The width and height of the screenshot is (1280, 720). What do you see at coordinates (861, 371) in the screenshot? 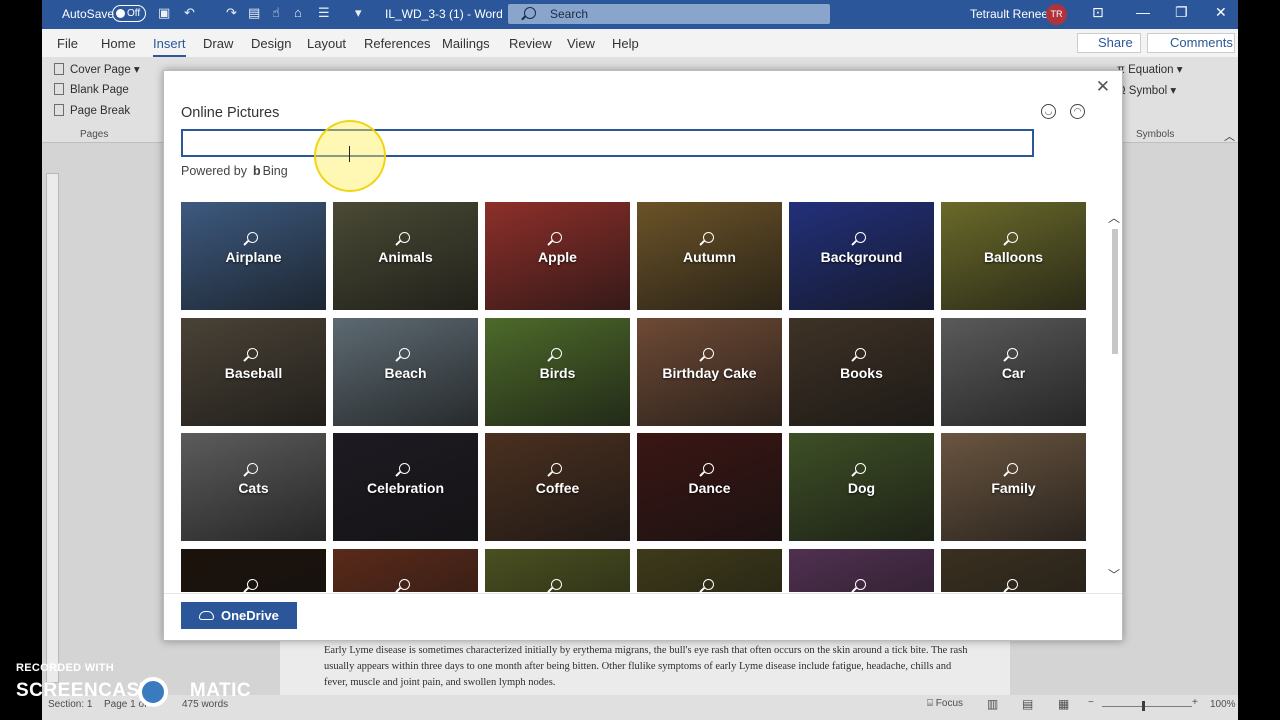
I see `category-tile: Books` at bounding box center [861, 371].